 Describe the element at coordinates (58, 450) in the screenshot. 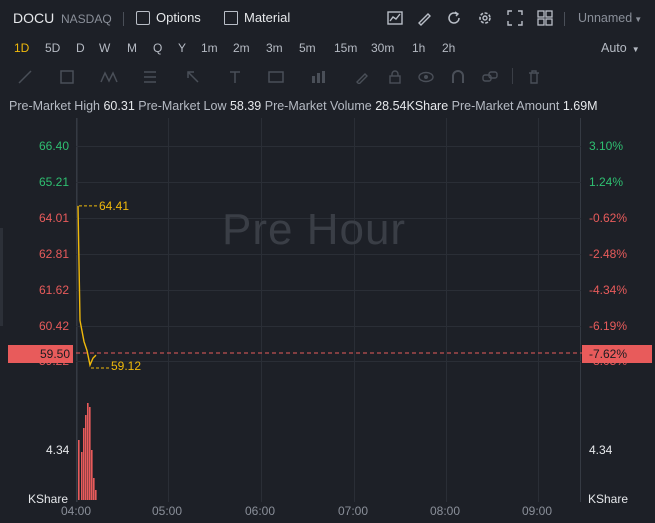

I see `volume-axis-tick-left: 4.34` at that location.